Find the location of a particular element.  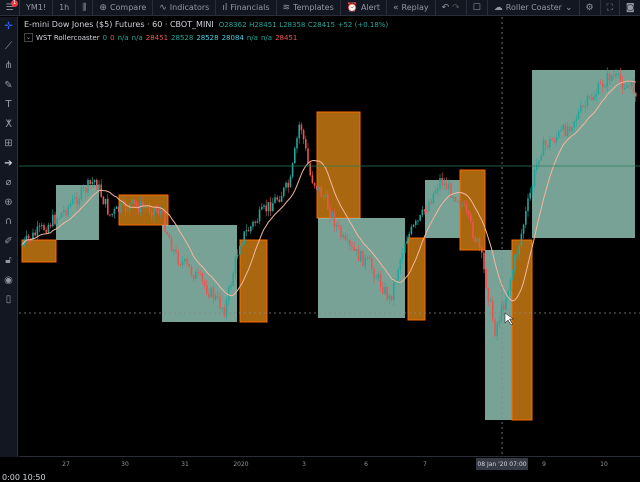

trash-icon: ▯ is located at coordinates (8, 300).